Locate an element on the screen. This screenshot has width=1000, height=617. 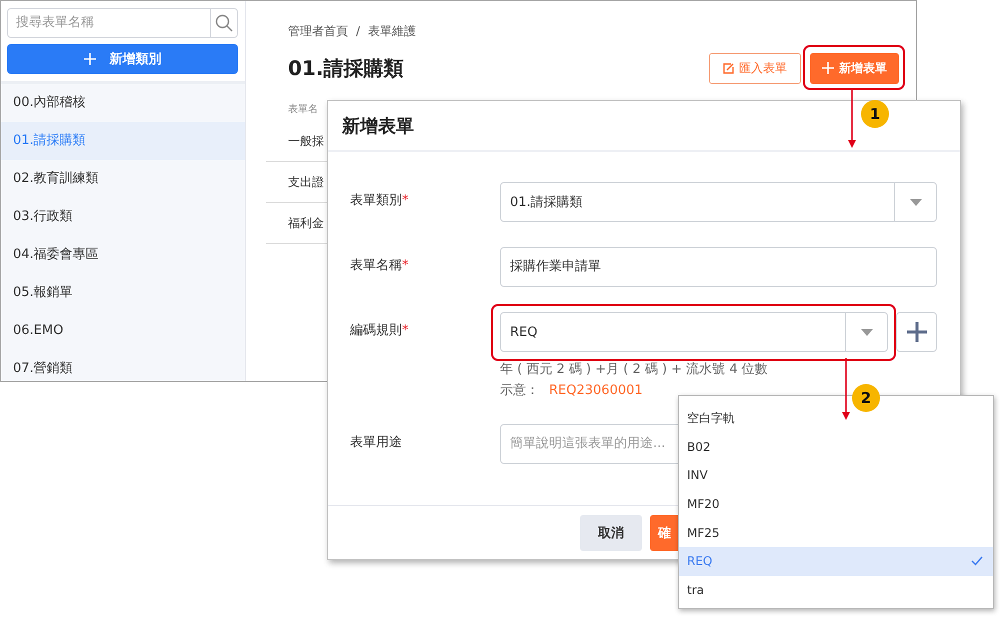
page-title: 01.請採購類 is located at coordinates (346, 68).